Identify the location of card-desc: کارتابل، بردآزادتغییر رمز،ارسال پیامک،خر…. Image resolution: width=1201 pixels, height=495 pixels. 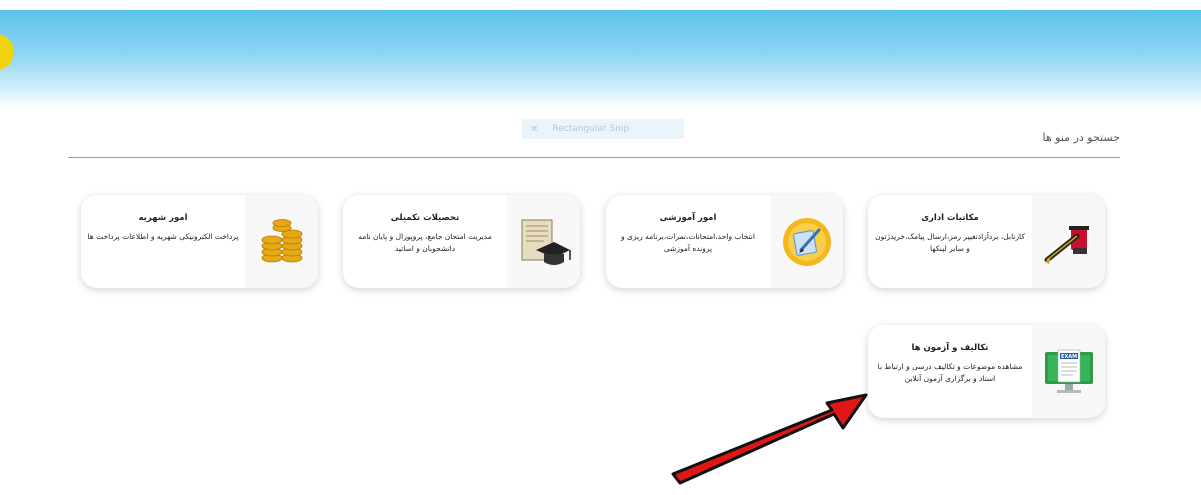
(950, 242).